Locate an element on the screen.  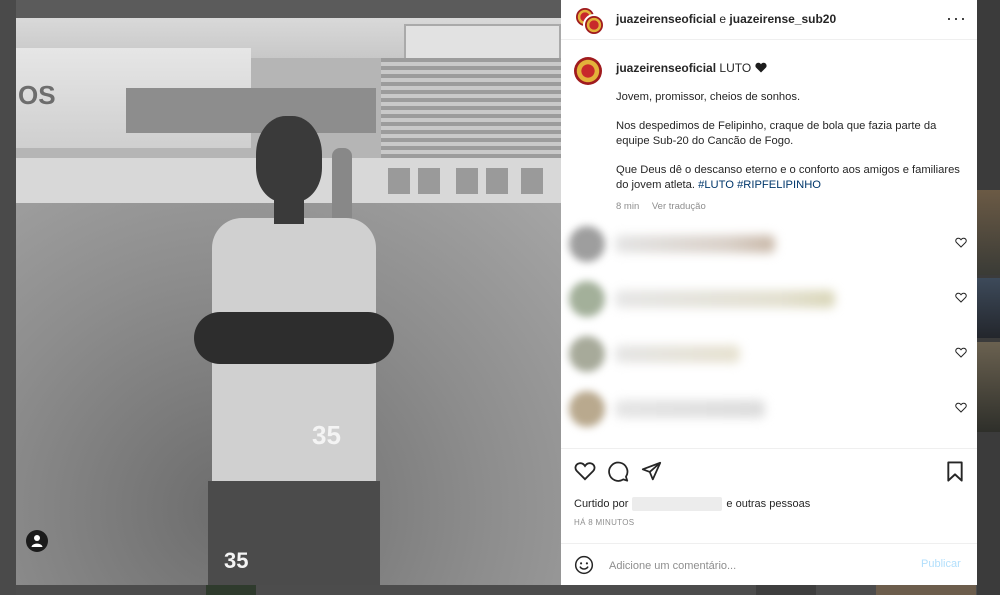
connector-text: e is located at coordinates (723, 19).